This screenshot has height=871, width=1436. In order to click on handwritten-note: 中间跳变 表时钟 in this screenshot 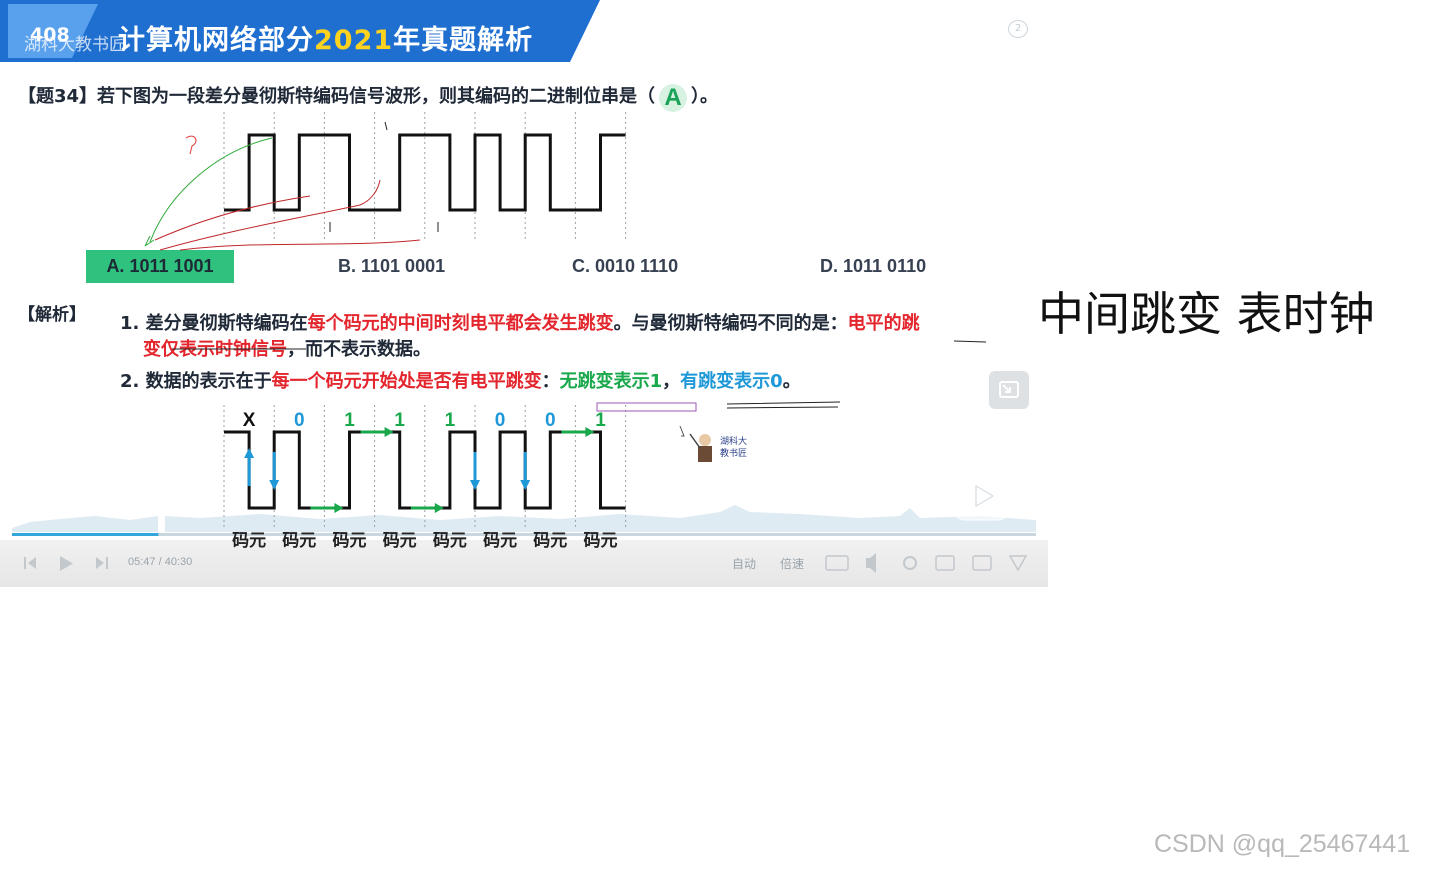, I will do `click(1206, 314)`.